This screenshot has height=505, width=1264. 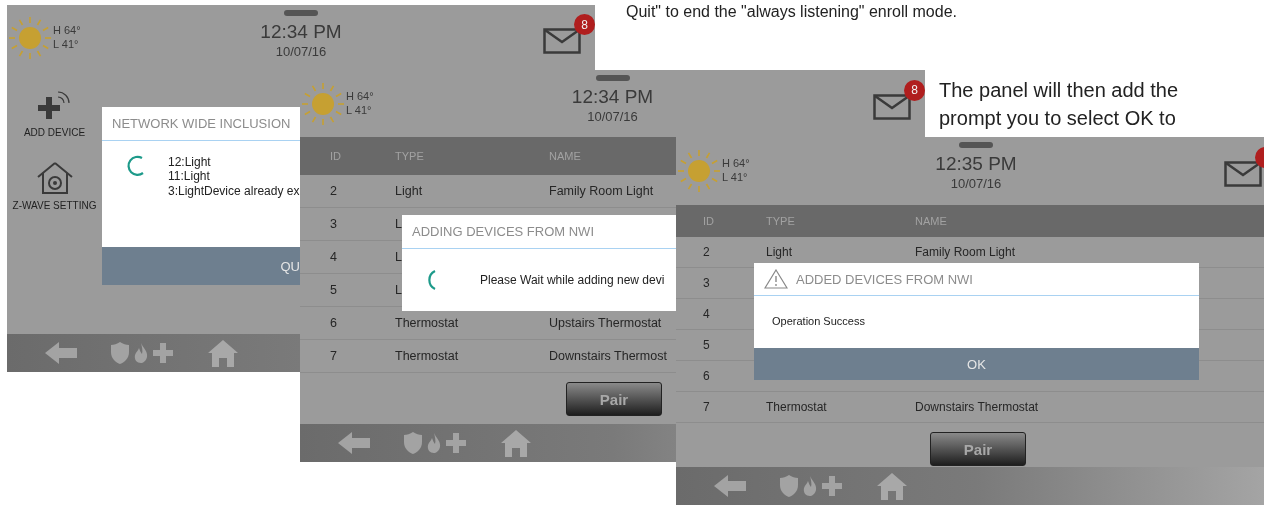 What do you see at coordinates (572, 280) in the screenshot?
I see `dialog-message: Please Wait while adding new devi` at bounding box center [572, 280].